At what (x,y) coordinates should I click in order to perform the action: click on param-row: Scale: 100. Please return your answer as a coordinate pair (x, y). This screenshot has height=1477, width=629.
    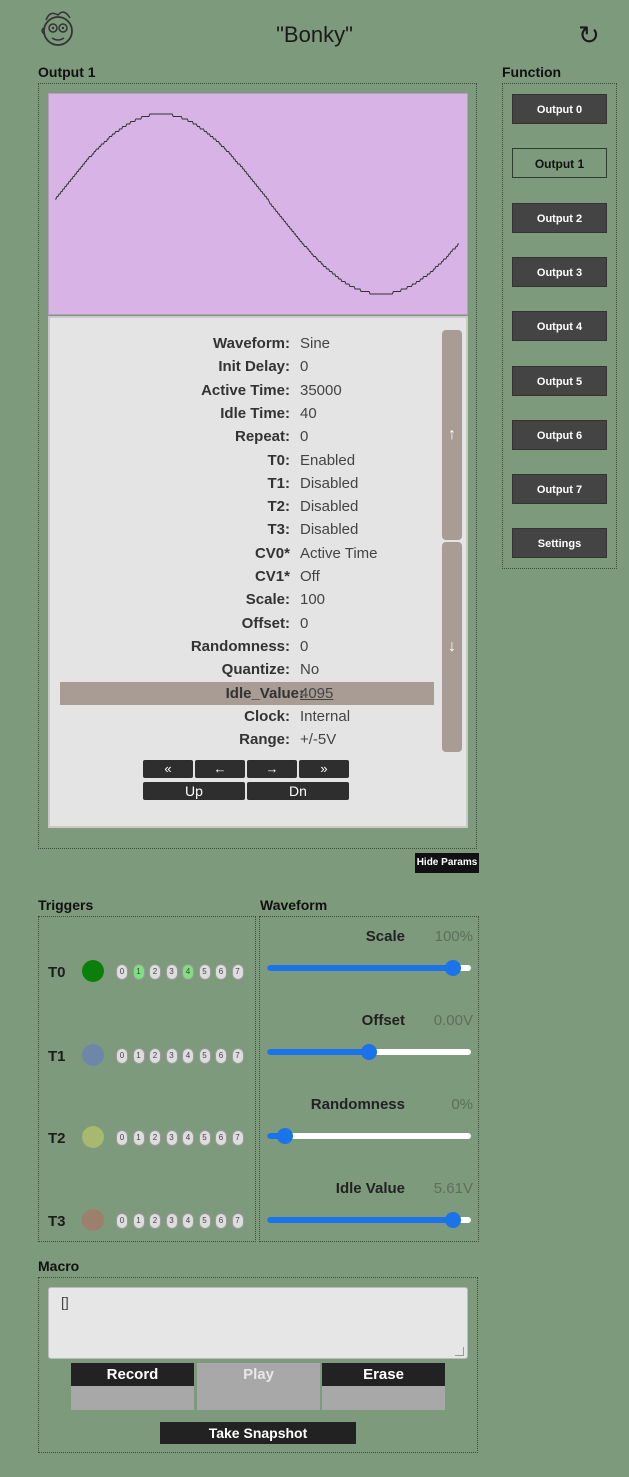
    Looking at the image, I should click on (240, 599).